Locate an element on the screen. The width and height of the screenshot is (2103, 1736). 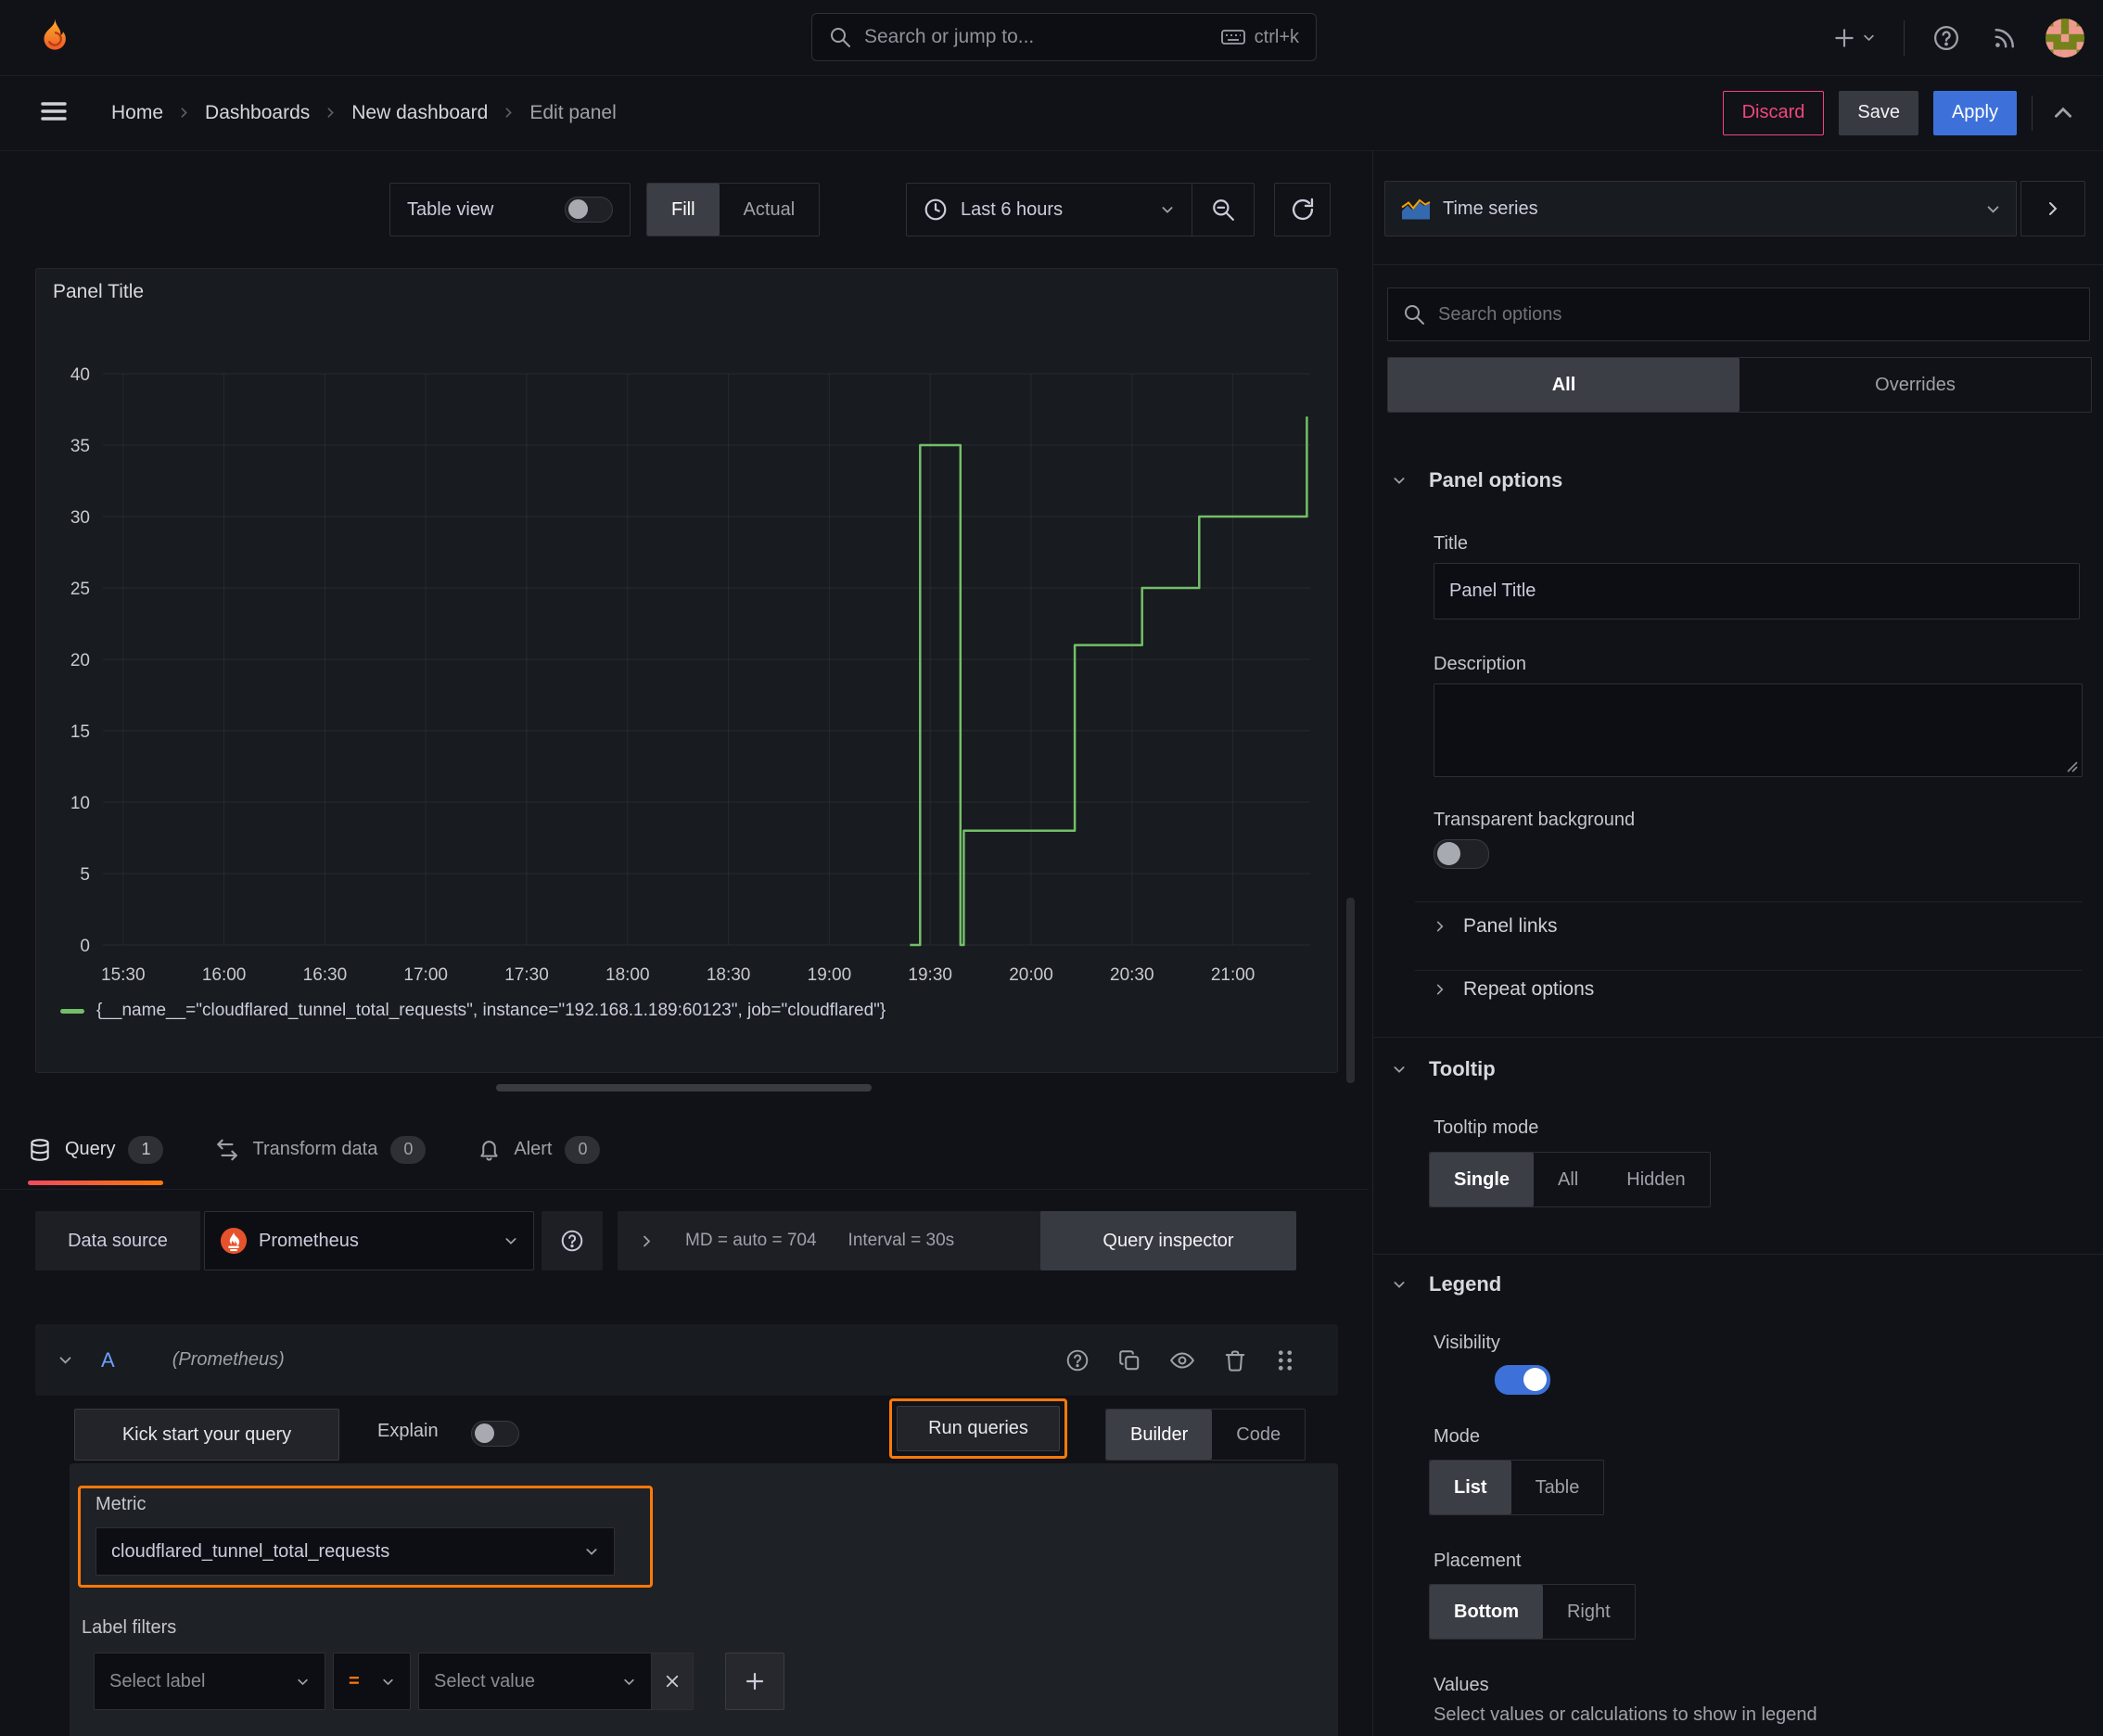
tooltip-mode-all: All is located at coordinates (1568, 1180).